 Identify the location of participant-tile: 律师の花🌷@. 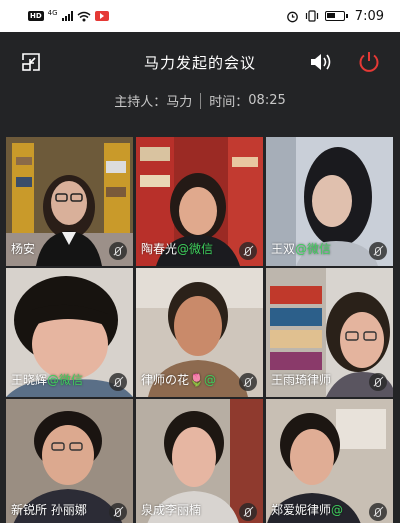
(199, 332).